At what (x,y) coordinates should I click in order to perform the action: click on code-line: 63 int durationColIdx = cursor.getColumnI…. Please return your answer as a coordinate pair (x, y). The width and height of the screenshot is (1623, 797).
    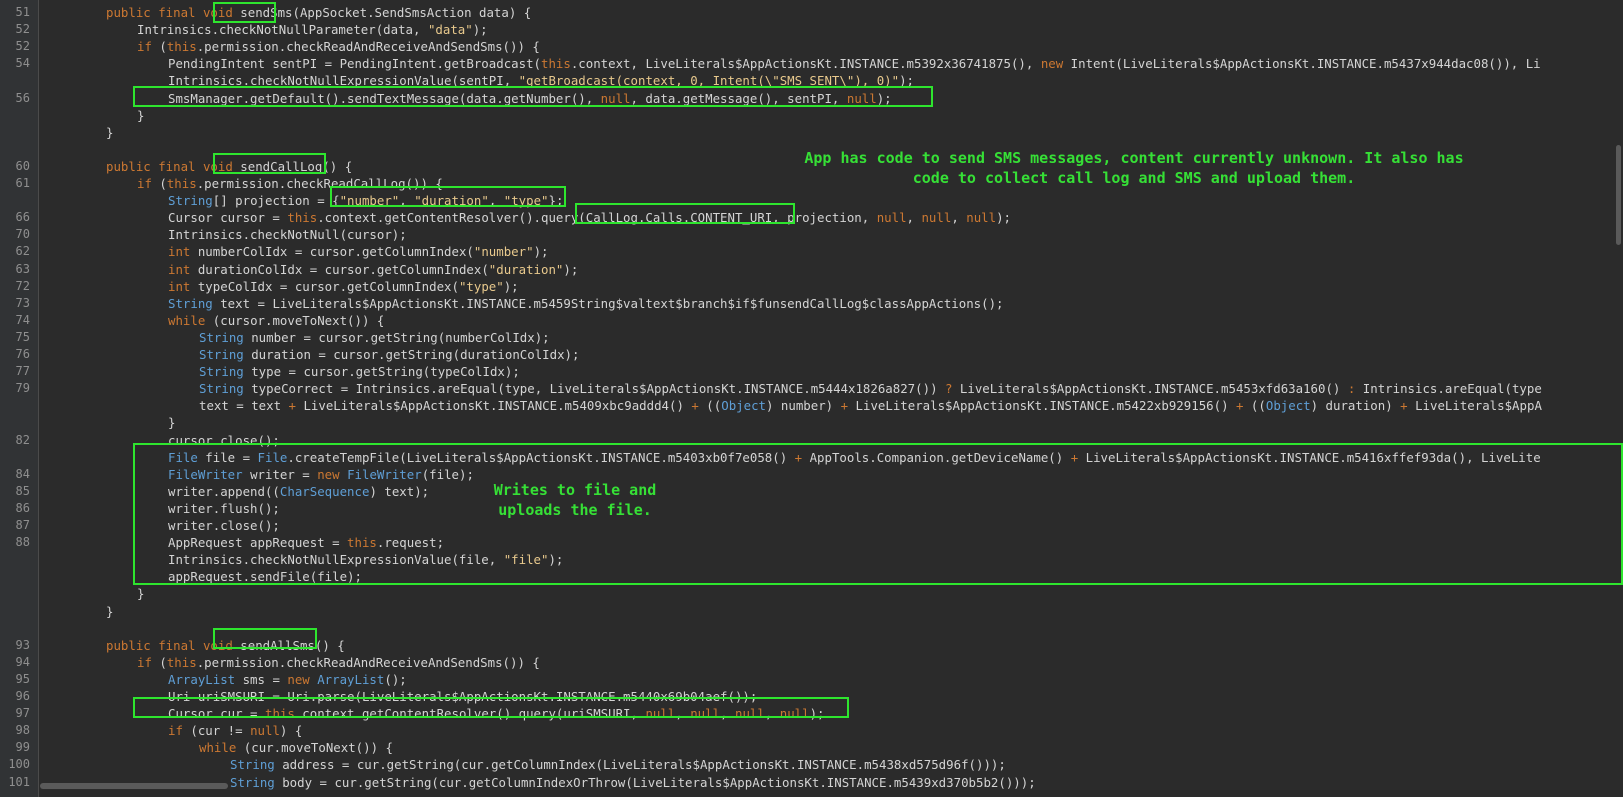
    Looking at the image, I should click on (811, 269).